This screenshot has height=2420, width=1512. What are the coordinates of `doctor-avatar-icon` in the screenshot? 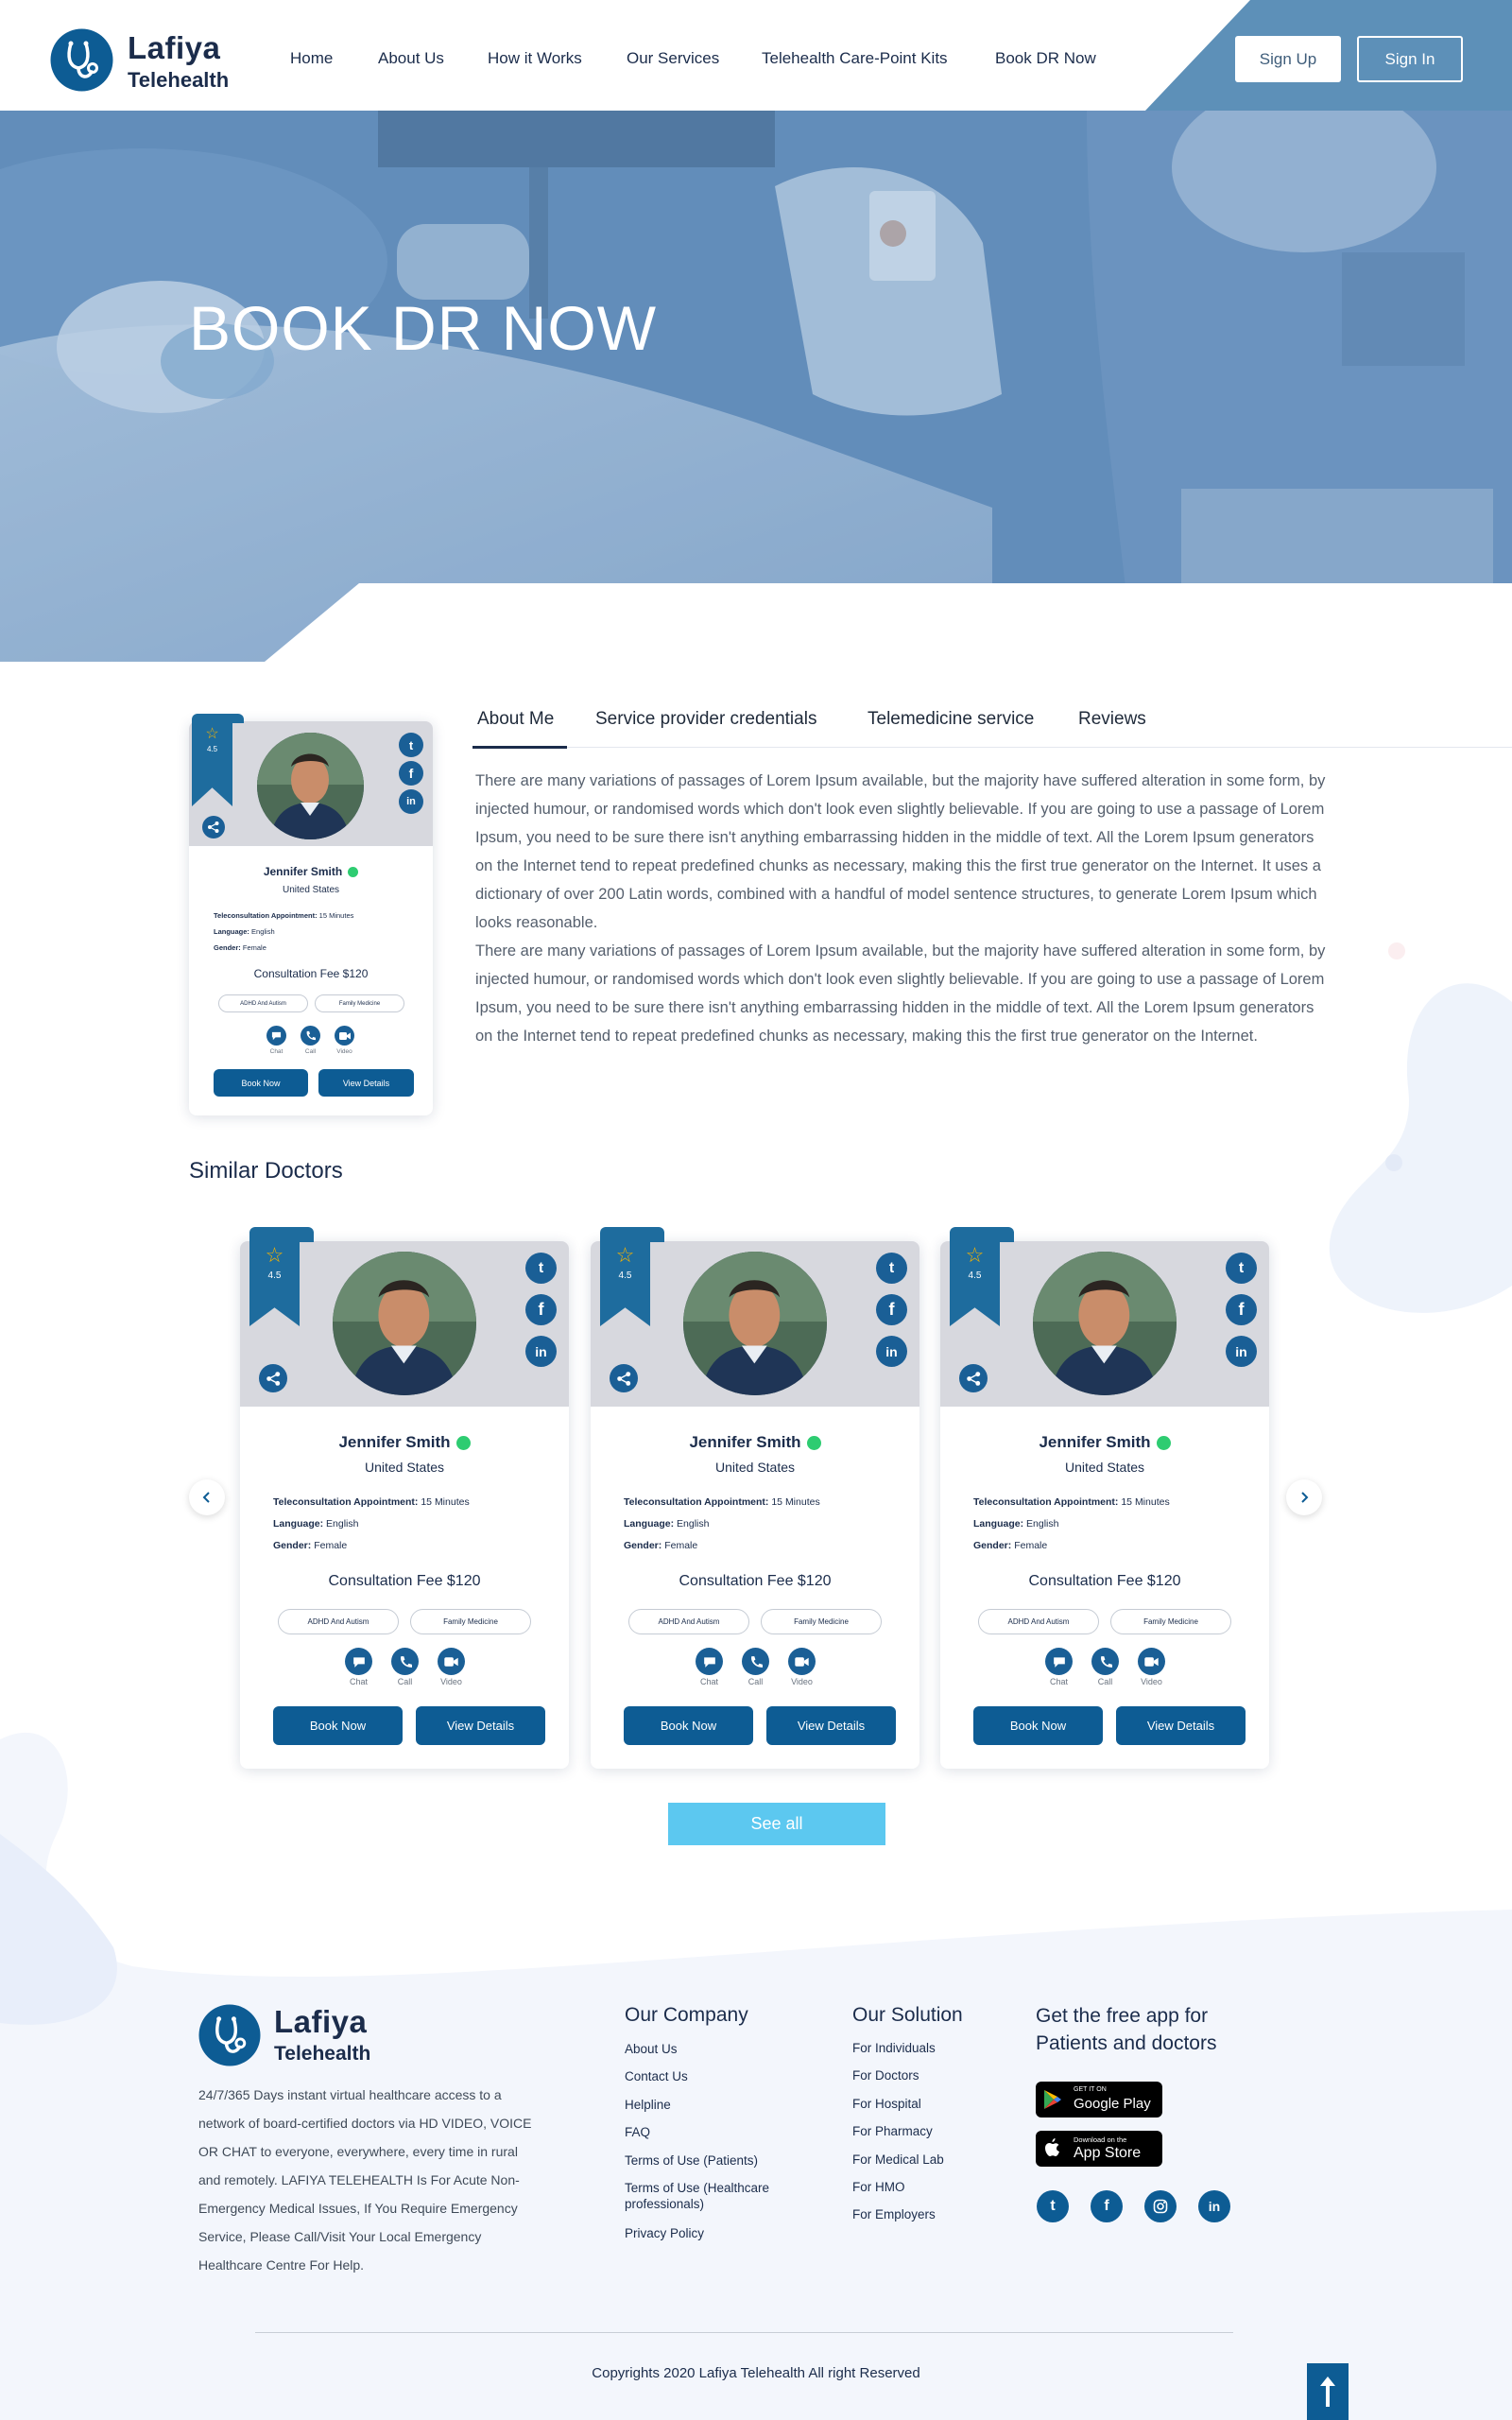 It's located at (404, 1324).